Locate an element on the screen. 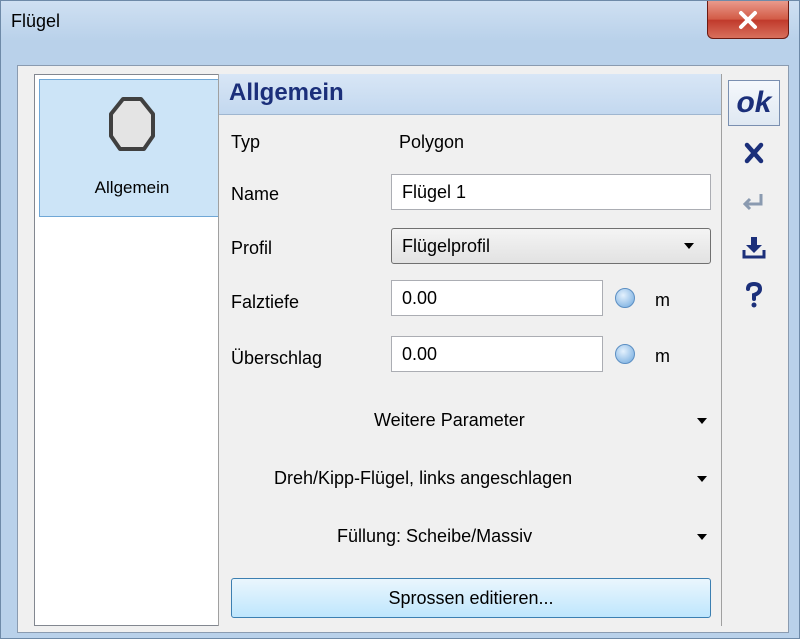 This screenshot has width=800, height=639. cancel-x-icon is located at coordinates (754, 153).